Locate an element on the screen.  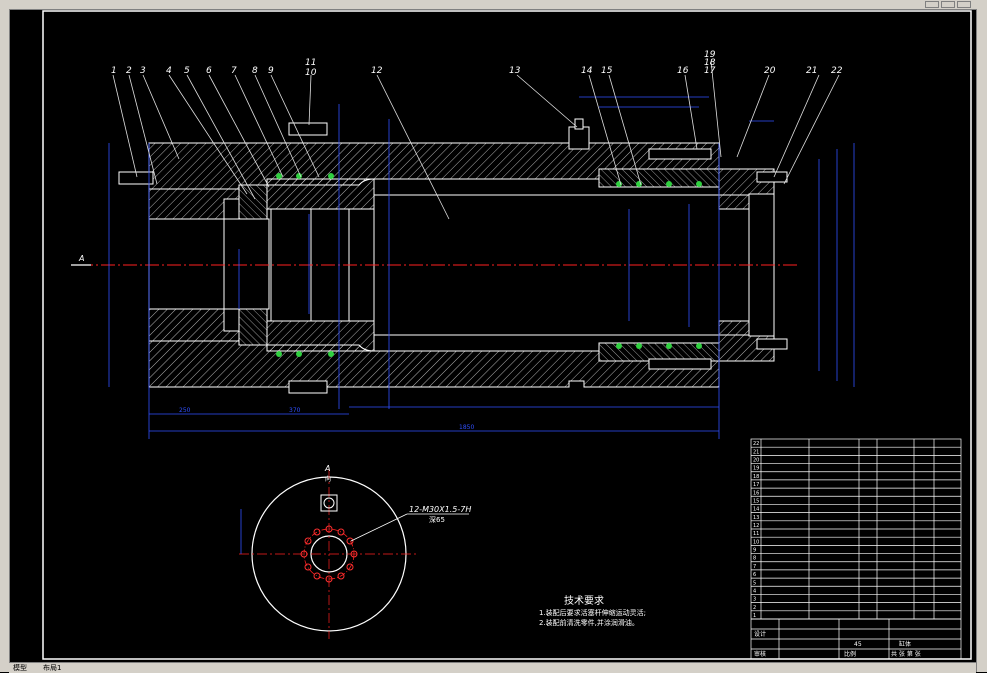
design-label: 设计 is located at coordinates (760, 634).